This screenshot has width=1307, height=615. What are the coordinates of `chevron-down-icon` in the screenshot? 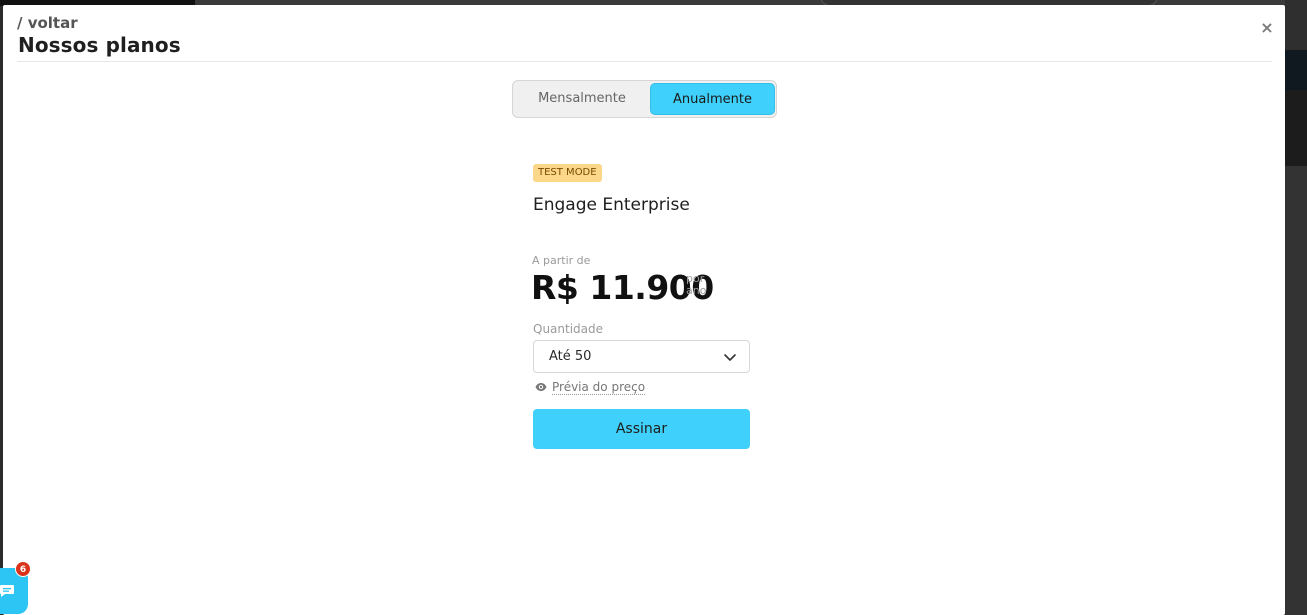 It's located at (730, 357).